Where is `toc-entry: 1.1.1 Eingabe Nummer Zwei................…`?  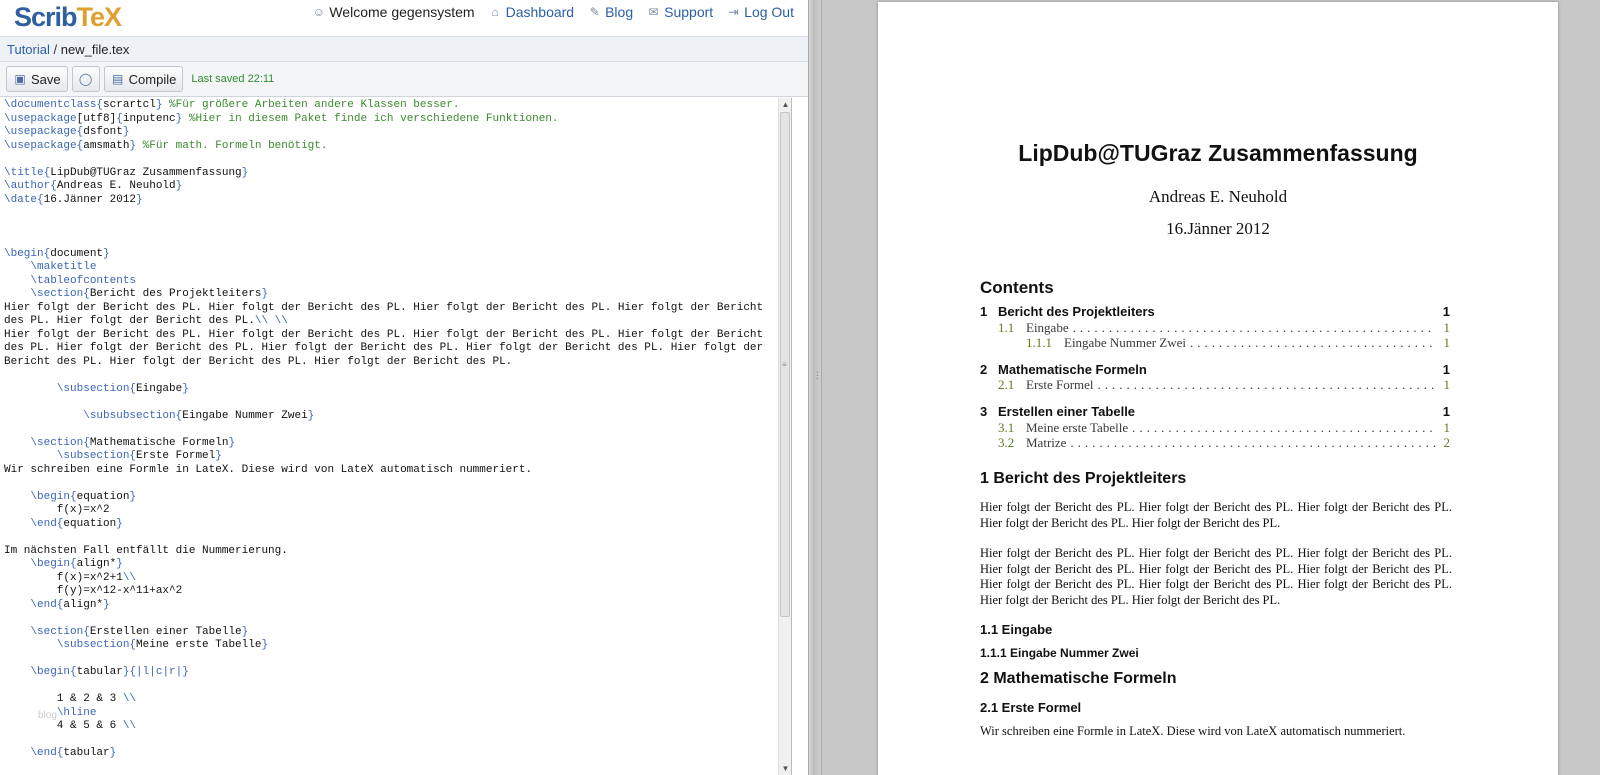 toc-entry: 1.1.1 Eingabe Nummer Zwei................… is located at coordinates (1215, 343).